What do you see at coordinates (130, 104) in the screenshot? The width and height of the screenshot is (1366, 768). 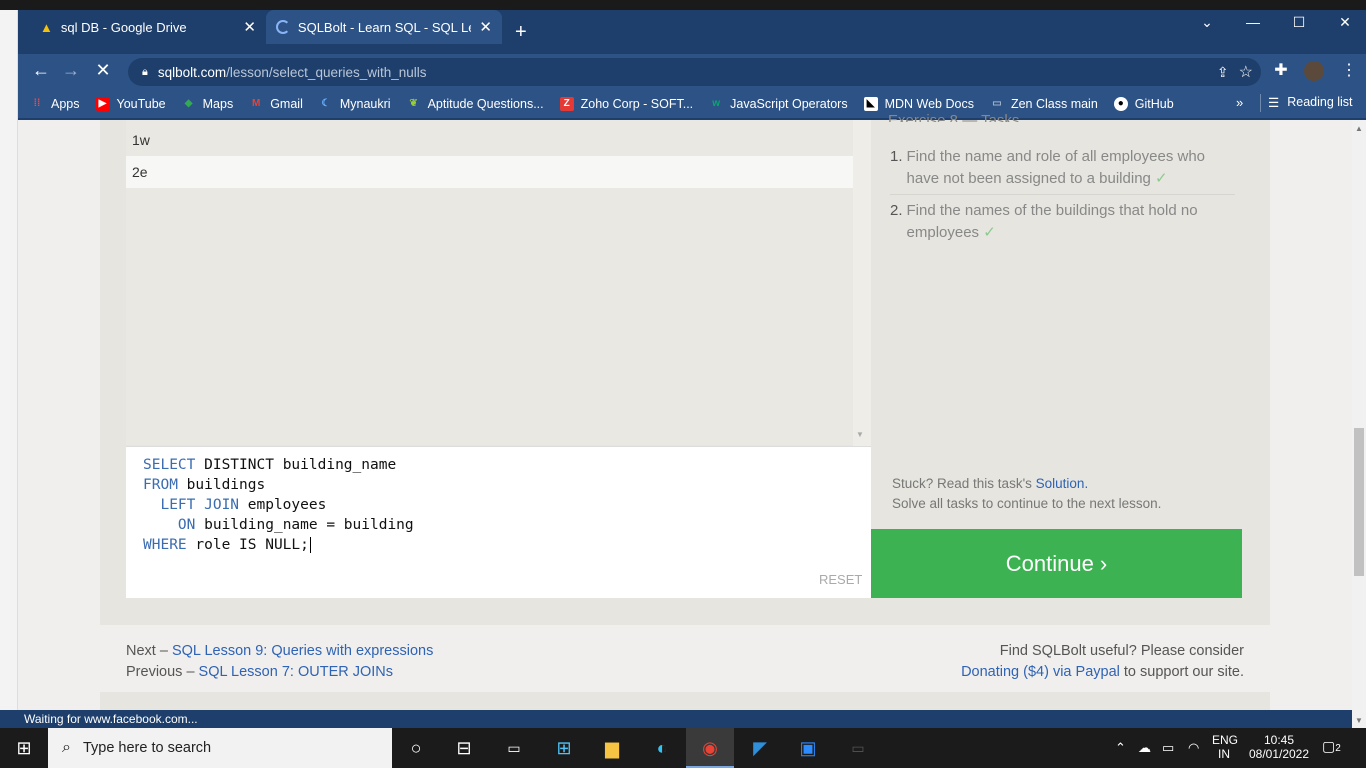 I see `bookmark-youtube: ▶ YouTube` at bounding box center [130, 104].